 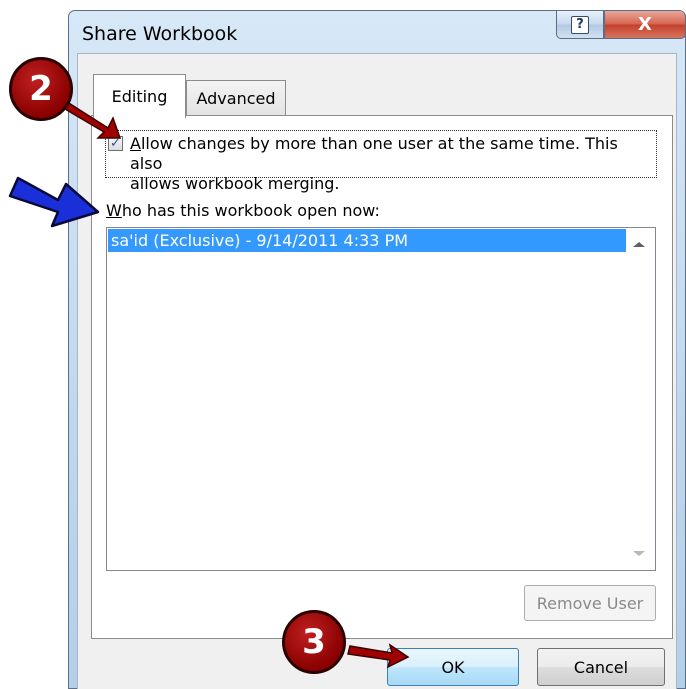 I want to click on help-button: ?, so click(x=580, y=25).